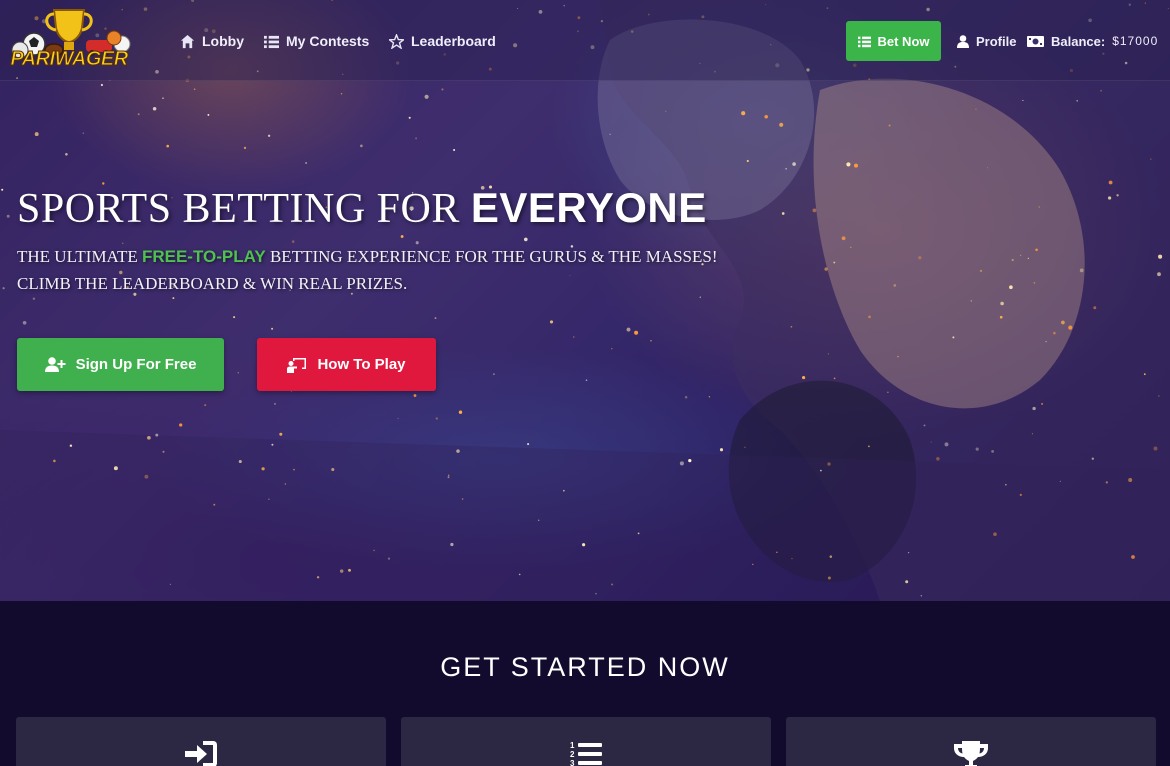 The image size is (1170, 766). I want to click on chalkboard-teacher-icon, so click(297, 365).